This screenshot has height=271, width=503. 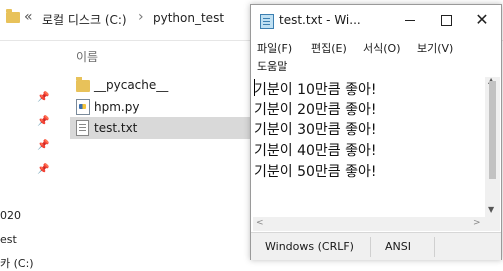 I want to click on text-line: 기분이 50만큼 좋아!, so click(x=315, y=172).